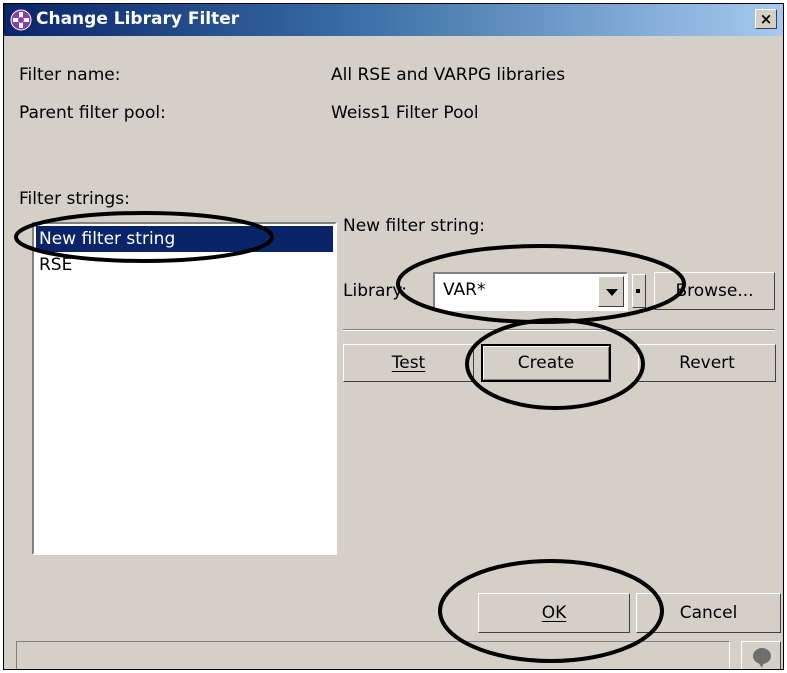 The height and width of the screenshot is (673, 787). What do you see at coordinates (639, 291) in the screenshot?
I see `history-button` at bounding box center [639, 291].